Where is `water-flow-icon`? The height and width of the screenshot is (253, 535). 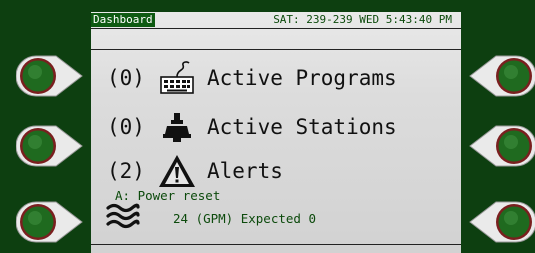 water-flow-icon is located at coordinates (123, 218).